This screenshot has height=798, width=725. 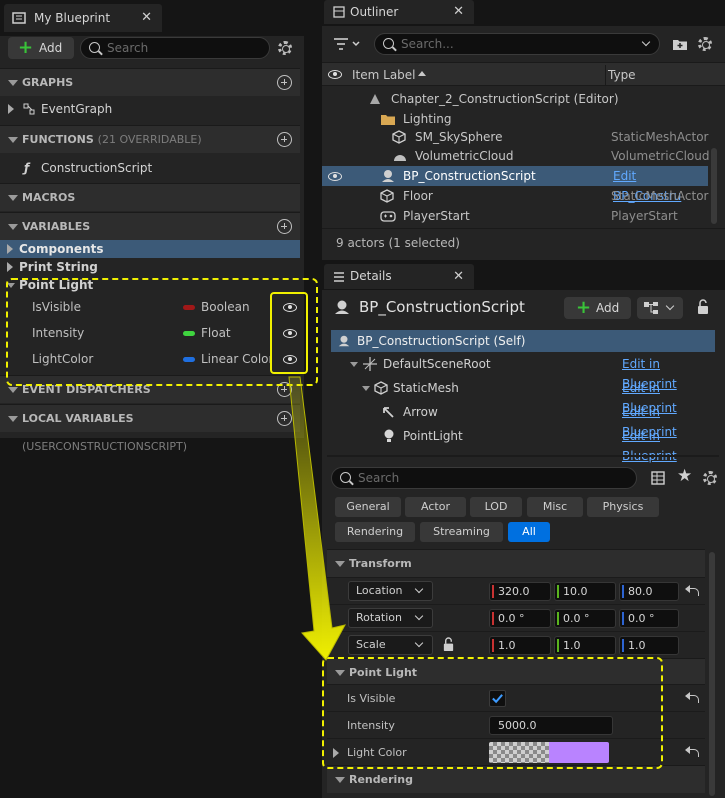 I want to click on section-variables: VARIABLES, so click(x=150, y=226).